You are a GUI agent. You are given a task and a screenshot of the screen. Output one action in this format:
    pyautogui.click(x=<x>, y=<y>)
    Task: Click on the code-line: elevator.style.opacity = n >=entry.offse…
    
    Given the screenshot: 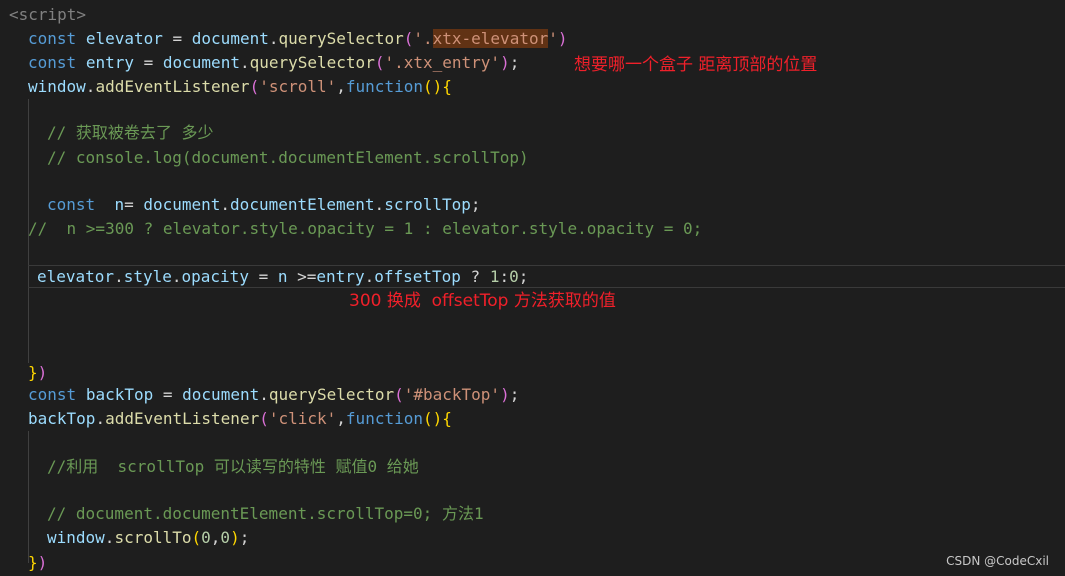 What is the action you would take?
    pyautogui.click(x=282, y=277)
    